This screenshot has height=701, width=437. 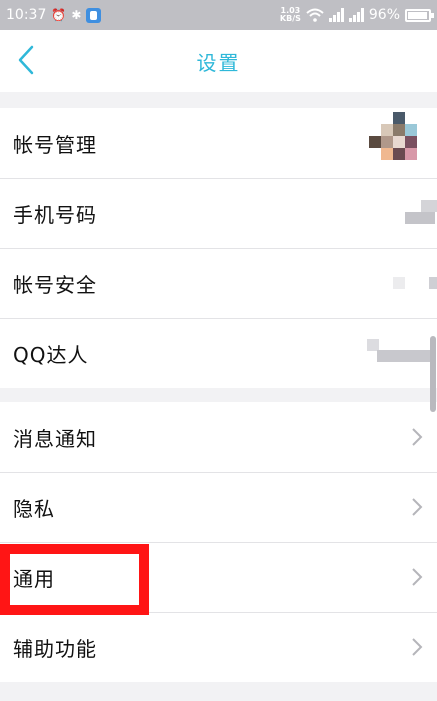 What do you see at coordinates (218, 15) in the screenshot?
I see `status-bar: 10:37 ⏰ ✱ 1.03 KB/S 96%` at bounding box center [218, 15].